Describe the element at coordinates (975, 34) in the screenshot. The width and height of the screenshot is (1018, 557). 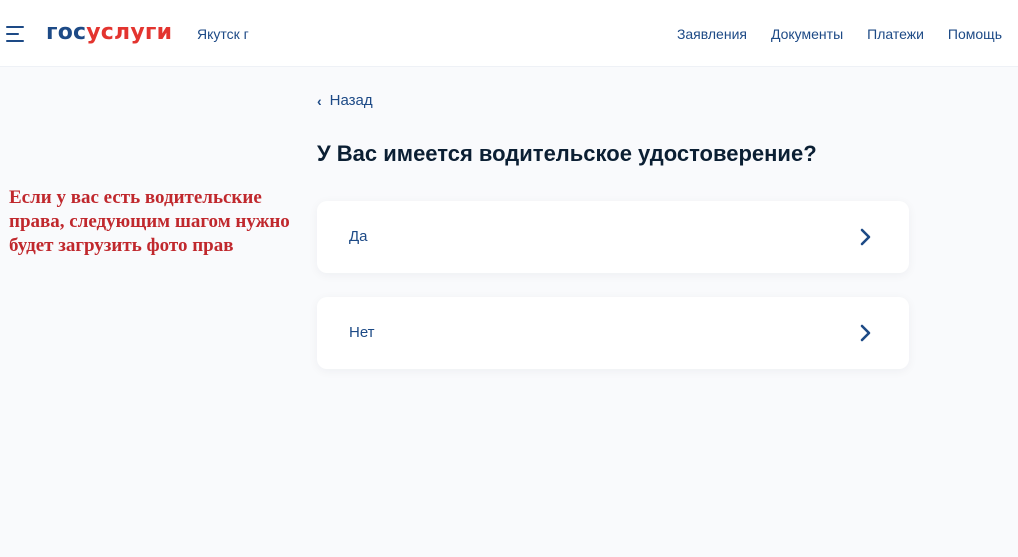
I see `nav-help: Помощь` at that location.